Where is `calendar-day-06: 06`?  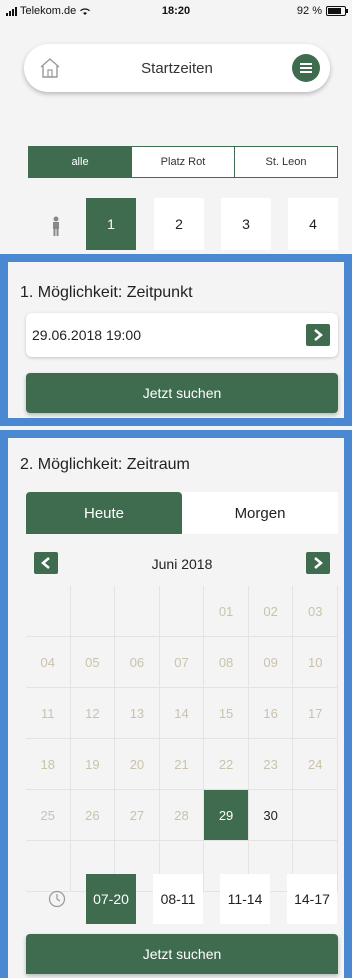
calendar-day-06: 06 is located at coordinates (137, 662).